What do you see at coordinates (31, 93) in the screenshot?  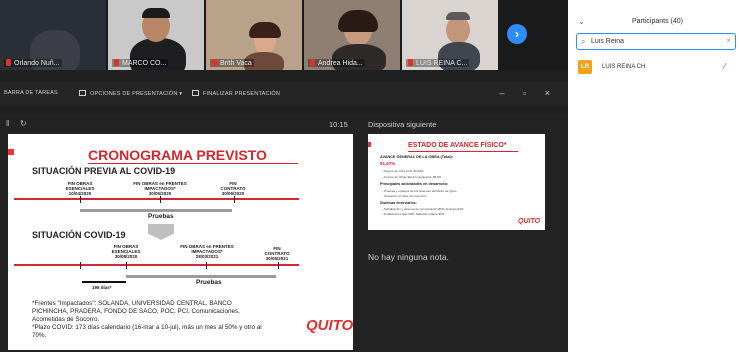 I see `taskbar-button: BARRA DE TAREAS` at bounding box center [31, 93].